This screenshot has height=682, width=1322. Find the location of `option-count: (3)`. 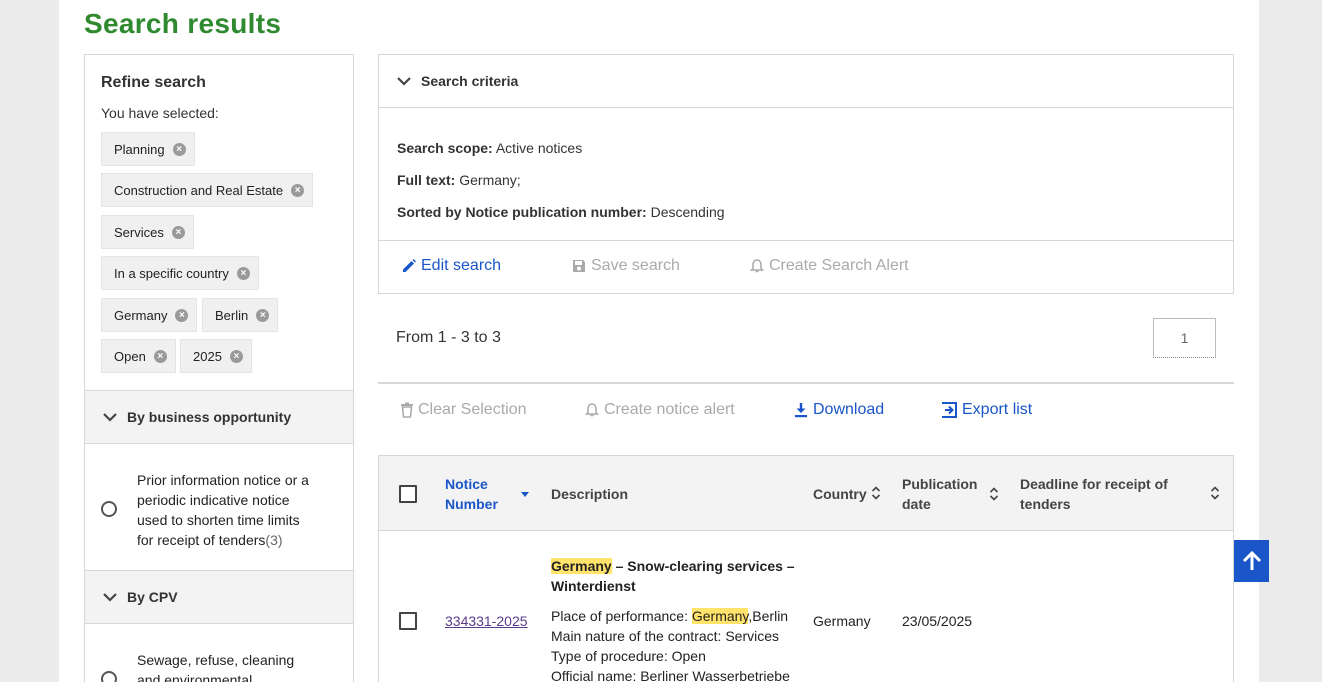

option-count: (3) is located at coordinates (274, 540).